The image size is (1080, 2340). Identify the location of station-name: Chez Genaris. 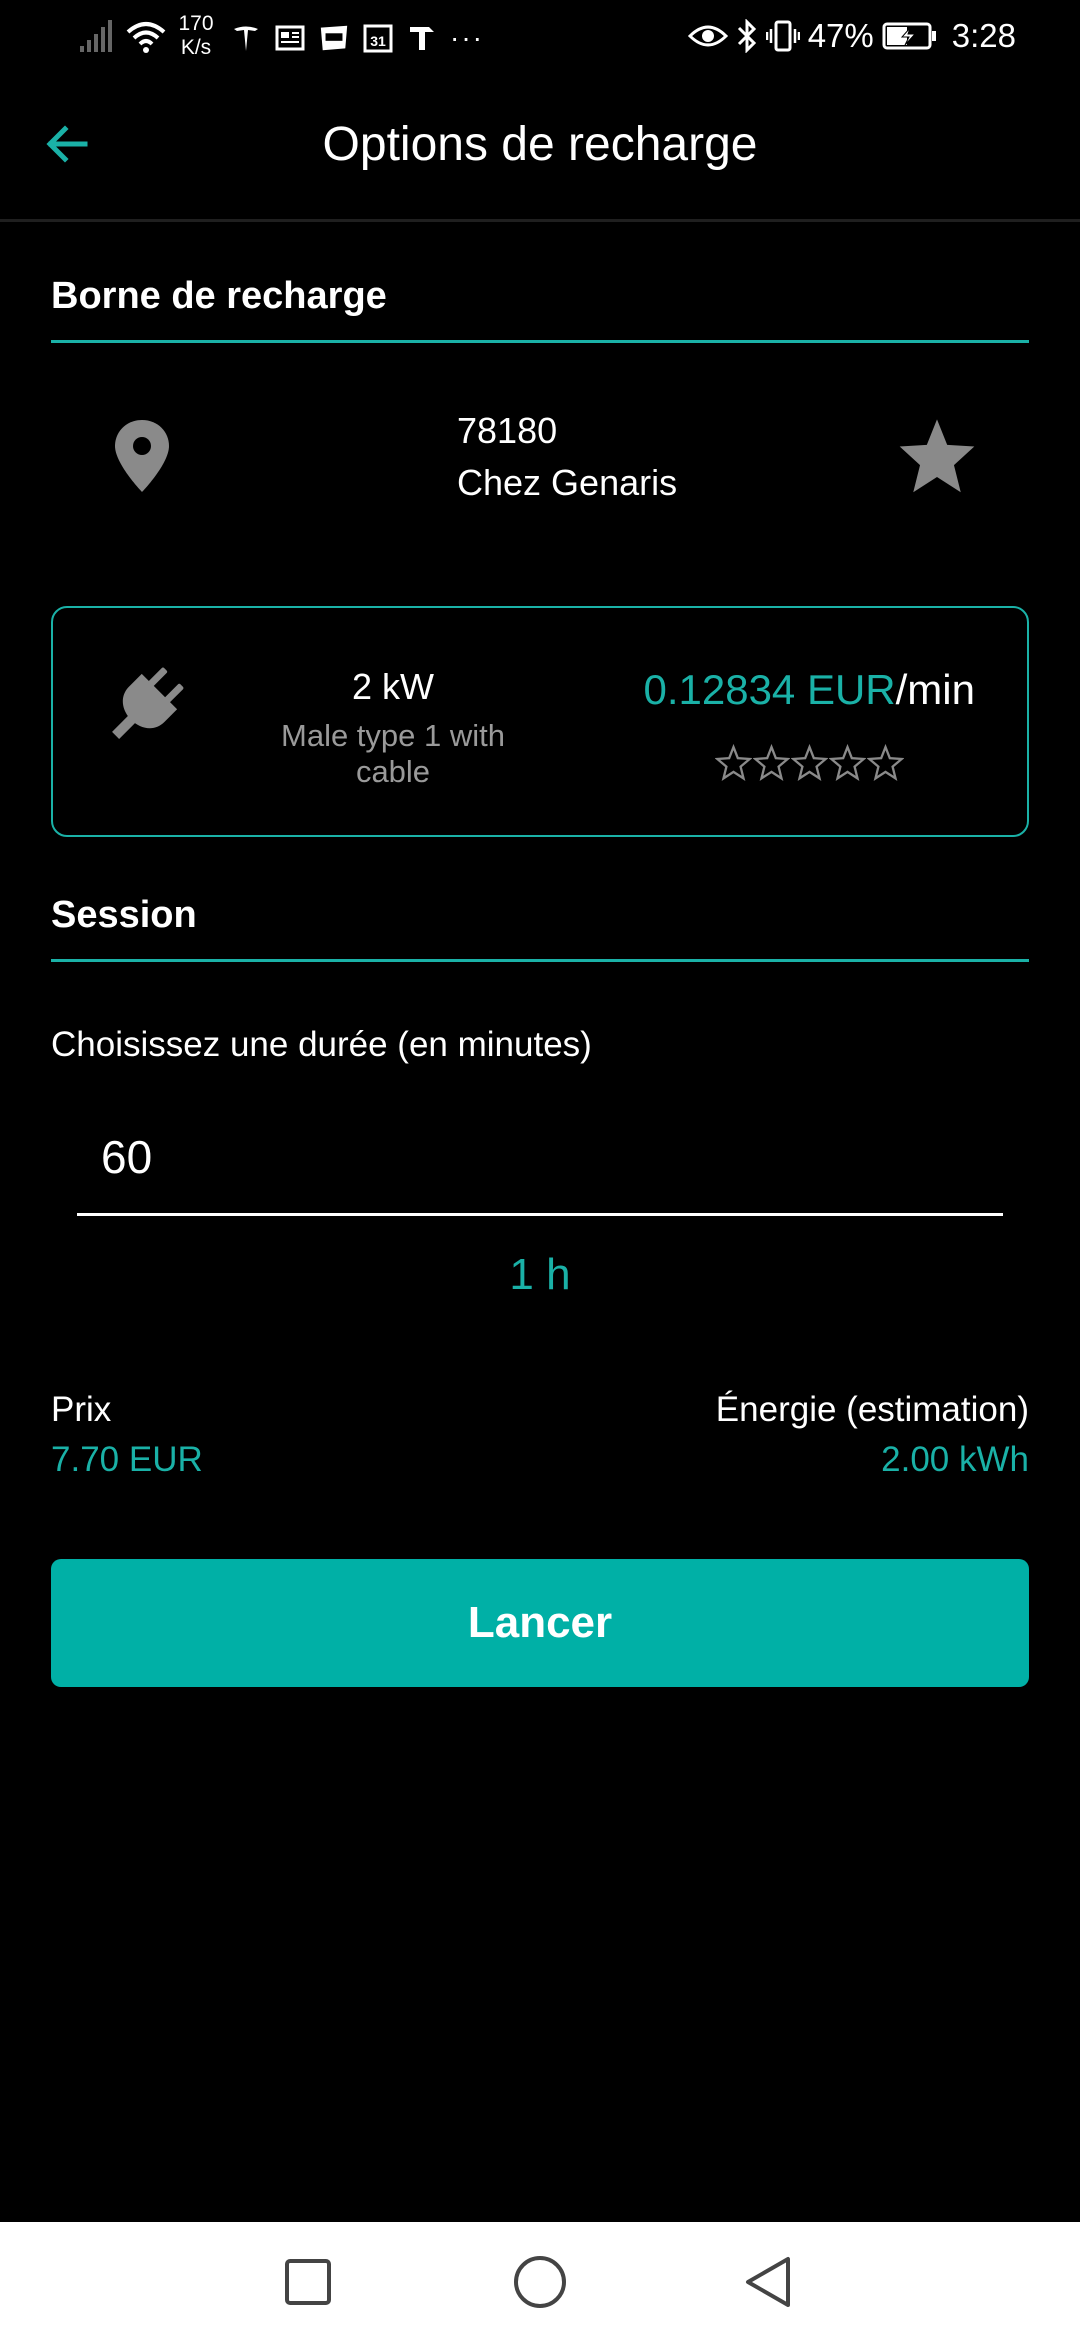
(567, 482).